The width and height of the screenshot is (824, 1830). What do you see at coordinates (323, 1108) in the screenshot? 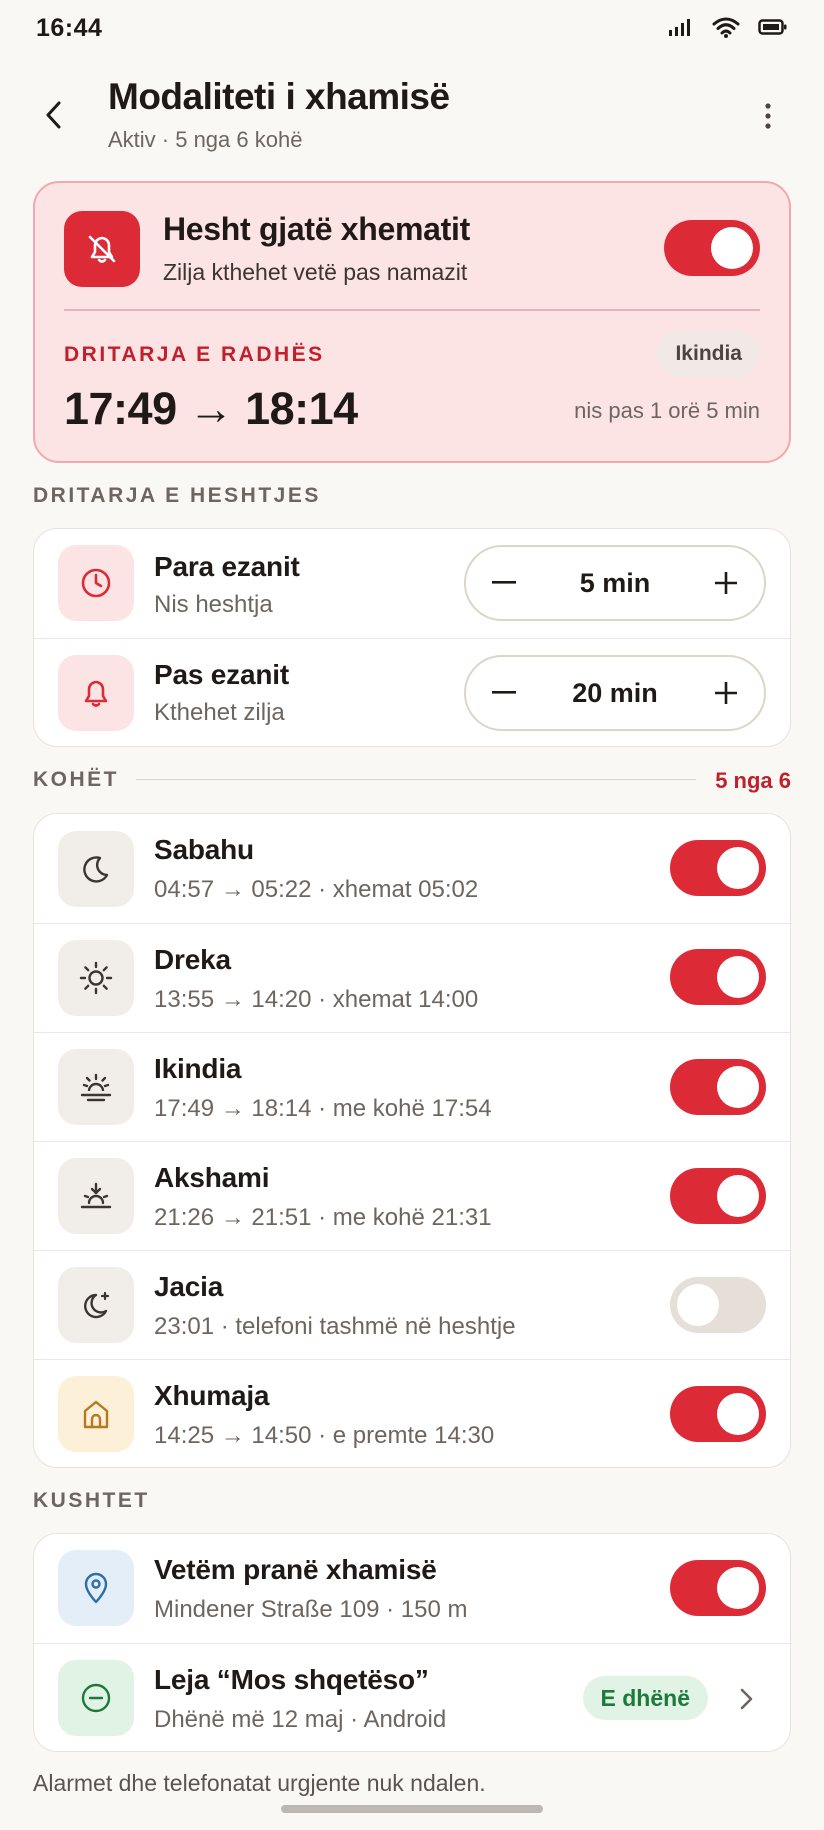
I see `row-subtitle: 17:49 → 18:14 · me kohë 17:54` at bounding box center [323, 1108].